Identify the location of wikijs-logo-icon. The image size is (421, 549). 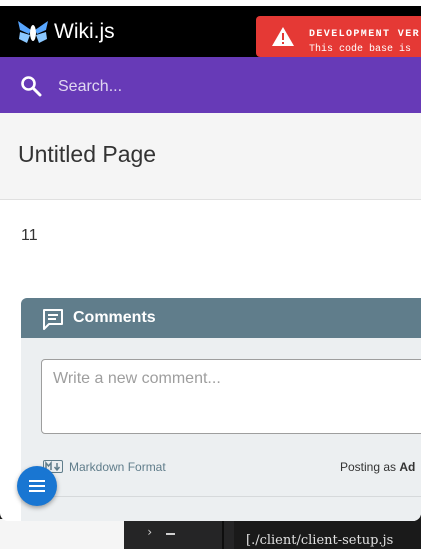
(33, 32).